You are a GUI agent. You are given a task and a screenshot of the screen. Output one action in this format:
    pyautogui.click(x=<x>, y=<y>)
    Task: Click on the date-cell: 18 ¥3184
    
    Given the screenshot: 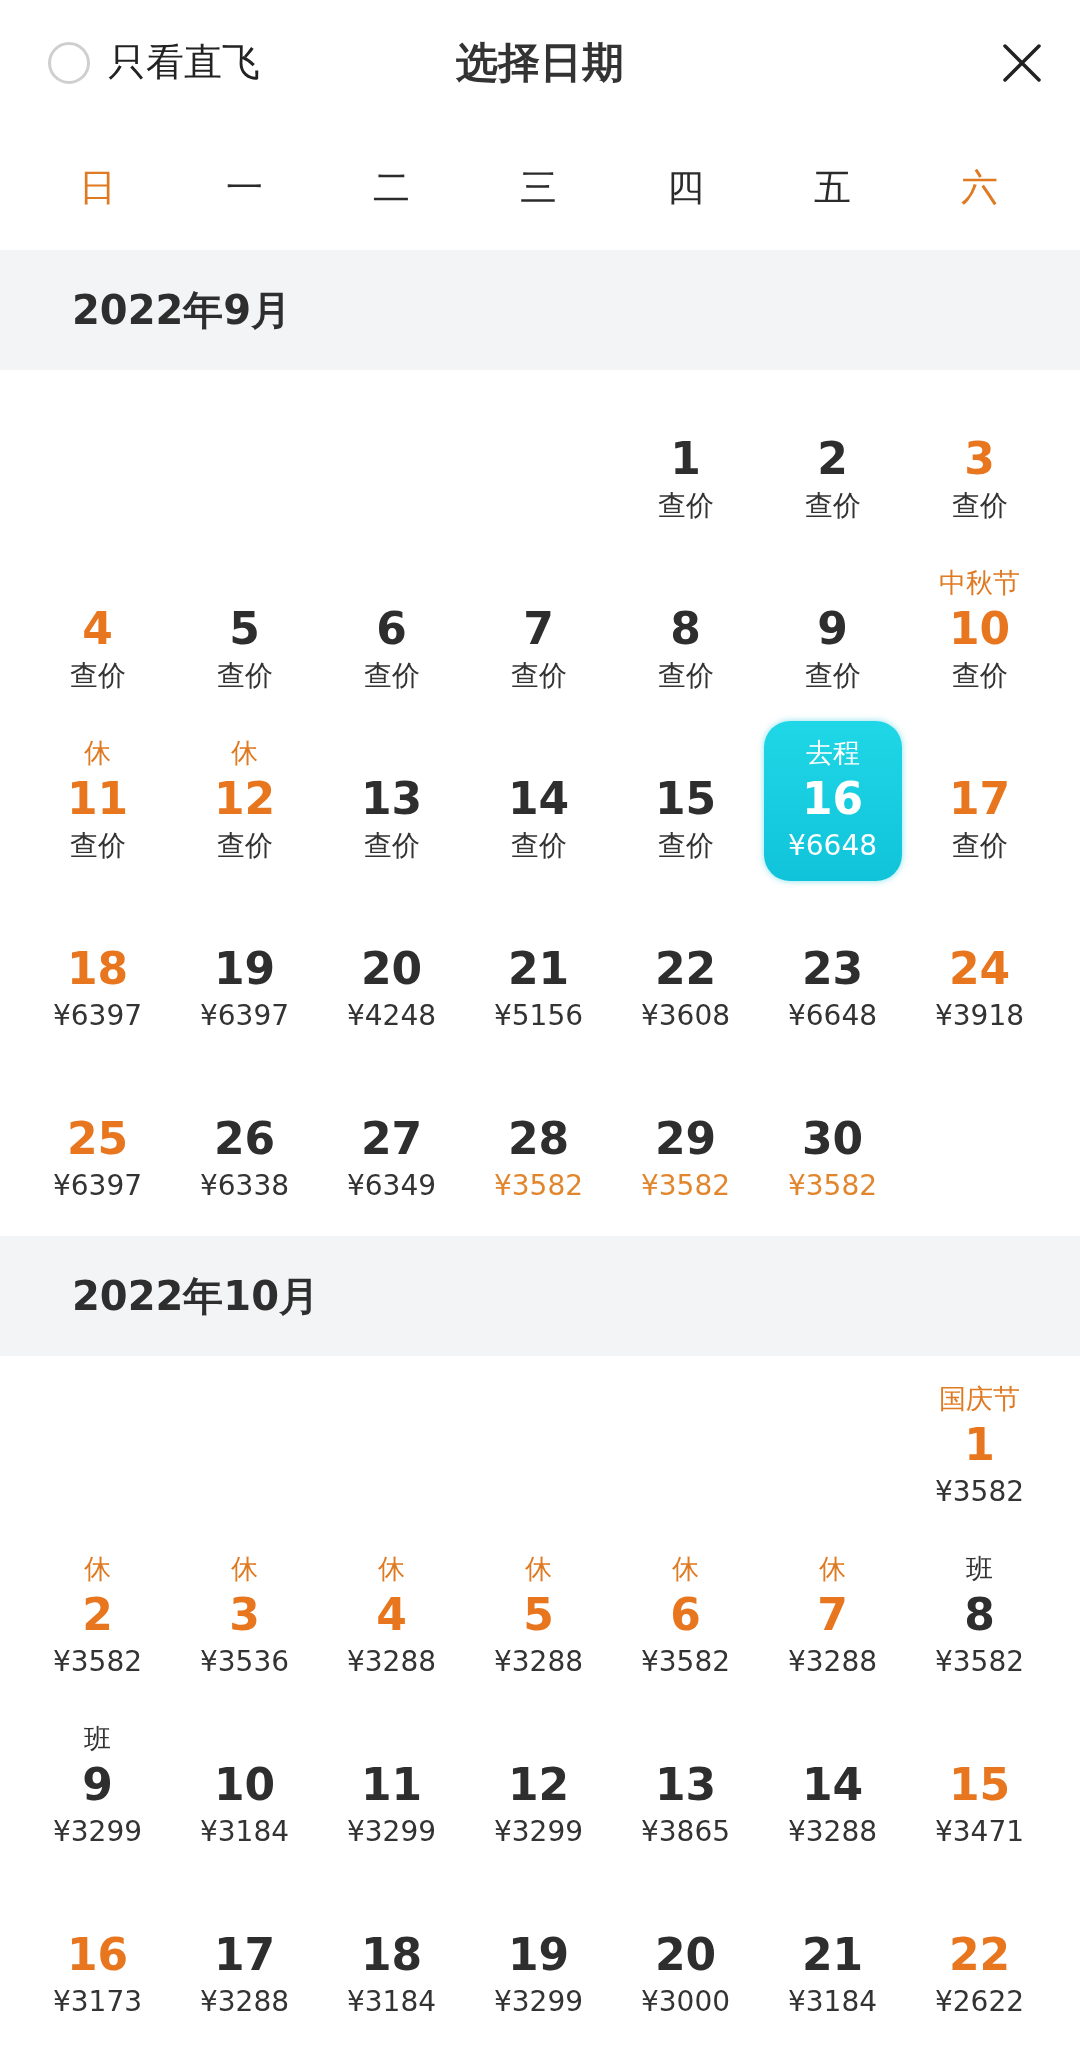 What is the action you would take?
    pyautogui.click(x=391, y=1957)
    